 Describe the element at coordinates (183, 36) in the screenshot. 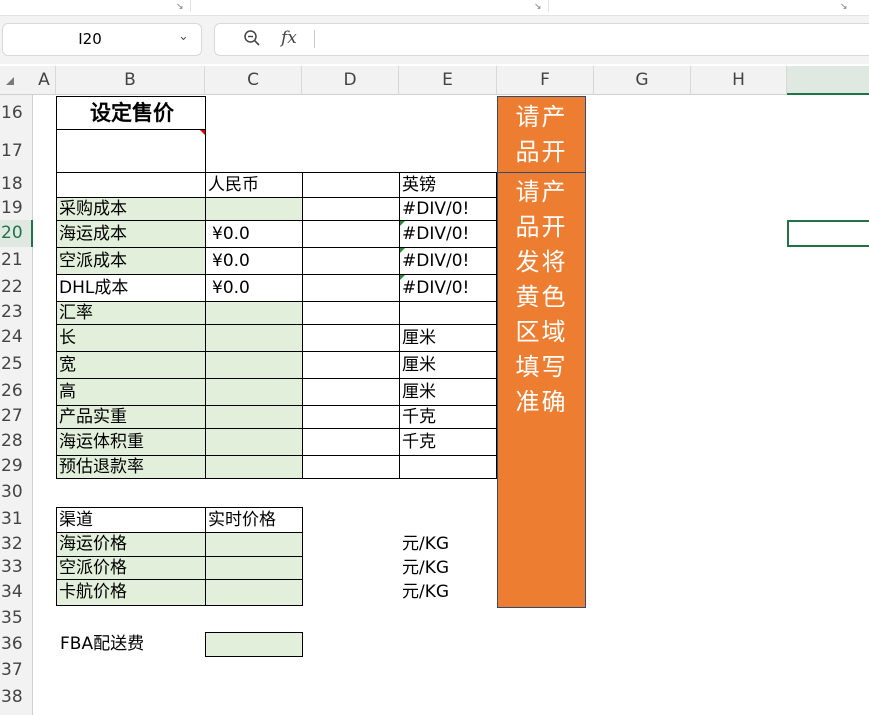

I see `chevron-down-icon: ⌄` at that location.